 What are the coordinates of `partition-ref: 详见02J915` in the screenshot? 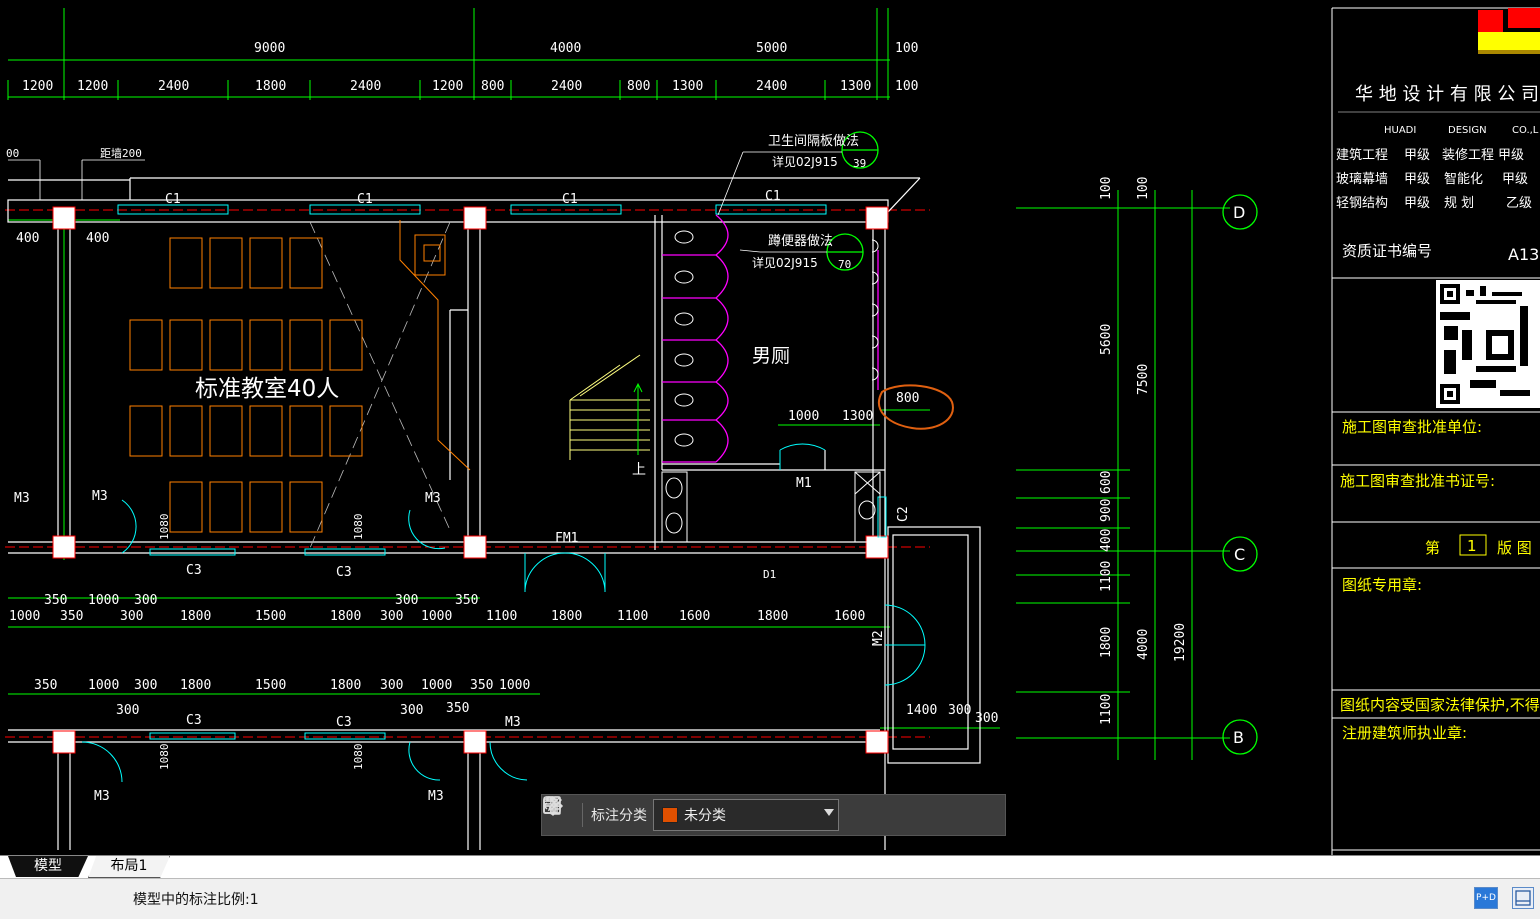 It's located at (805, 161).